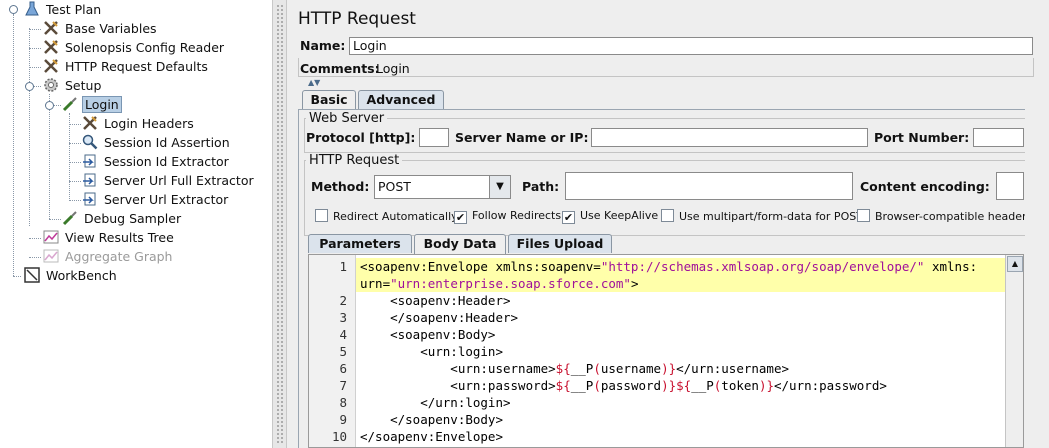 This screenshot has height=448, width=1049. I want to click on tree-item-aggregate-graph: Aggregate Graph, so click(108, 256).